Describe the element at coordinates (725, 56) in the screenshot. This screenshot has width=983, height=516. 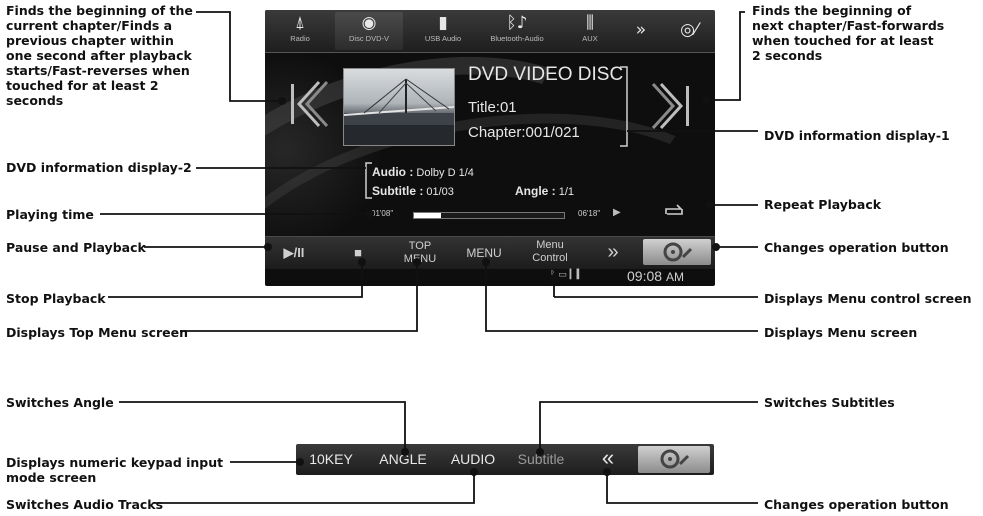
I see `leader-next-chapter` at that location.